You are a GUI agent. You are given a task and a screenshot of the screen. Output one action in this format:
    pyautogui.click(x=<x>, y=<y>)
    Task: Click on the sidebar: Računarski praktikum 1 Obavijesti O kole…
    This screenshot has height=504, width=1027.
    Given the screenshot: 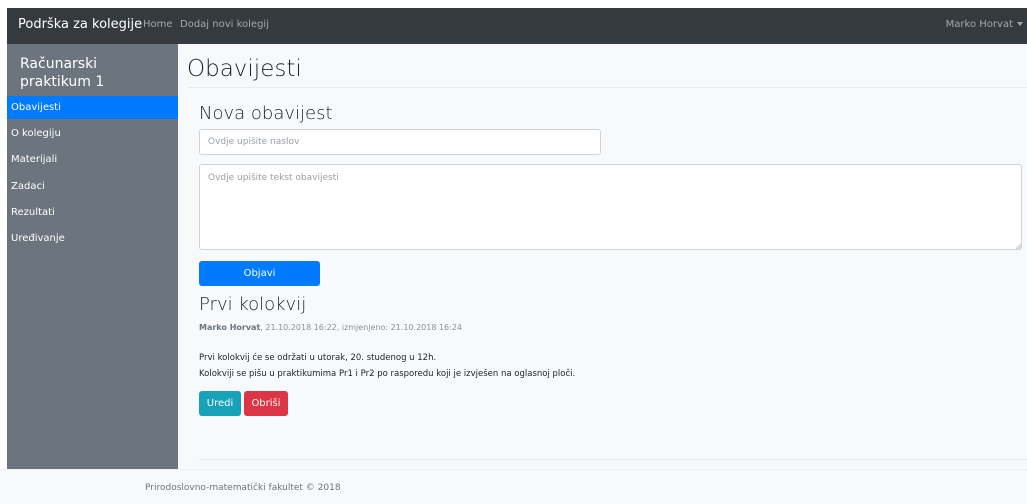 What is the action you would take?
    pyautogui.click(x=92, y=256)
    